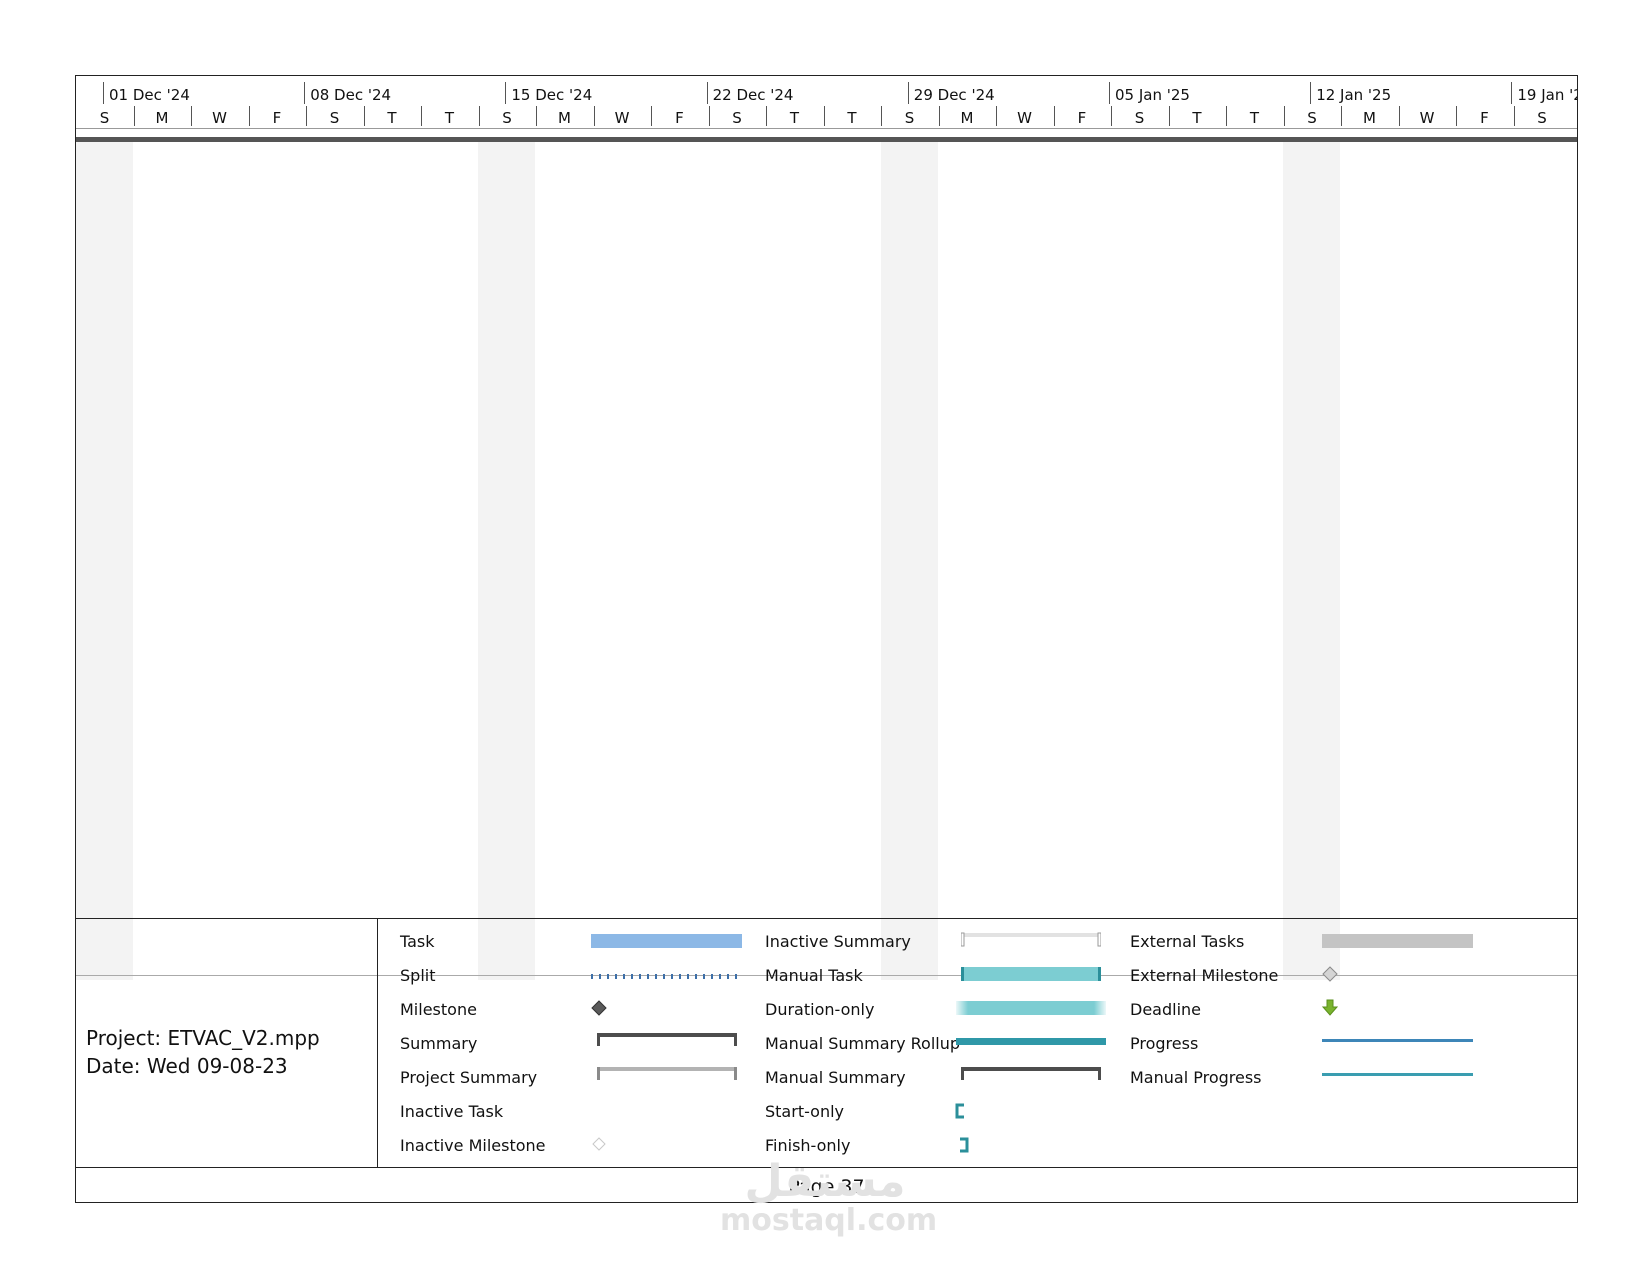 This screenshot has height=1276, width=1651. What do you see at coordinates (203, 1052) in the screenshot?
I see `project-info: Project: ETVAC_V2.mpp Date: Wed 09-08-23` at bounding box center [203, 1052].